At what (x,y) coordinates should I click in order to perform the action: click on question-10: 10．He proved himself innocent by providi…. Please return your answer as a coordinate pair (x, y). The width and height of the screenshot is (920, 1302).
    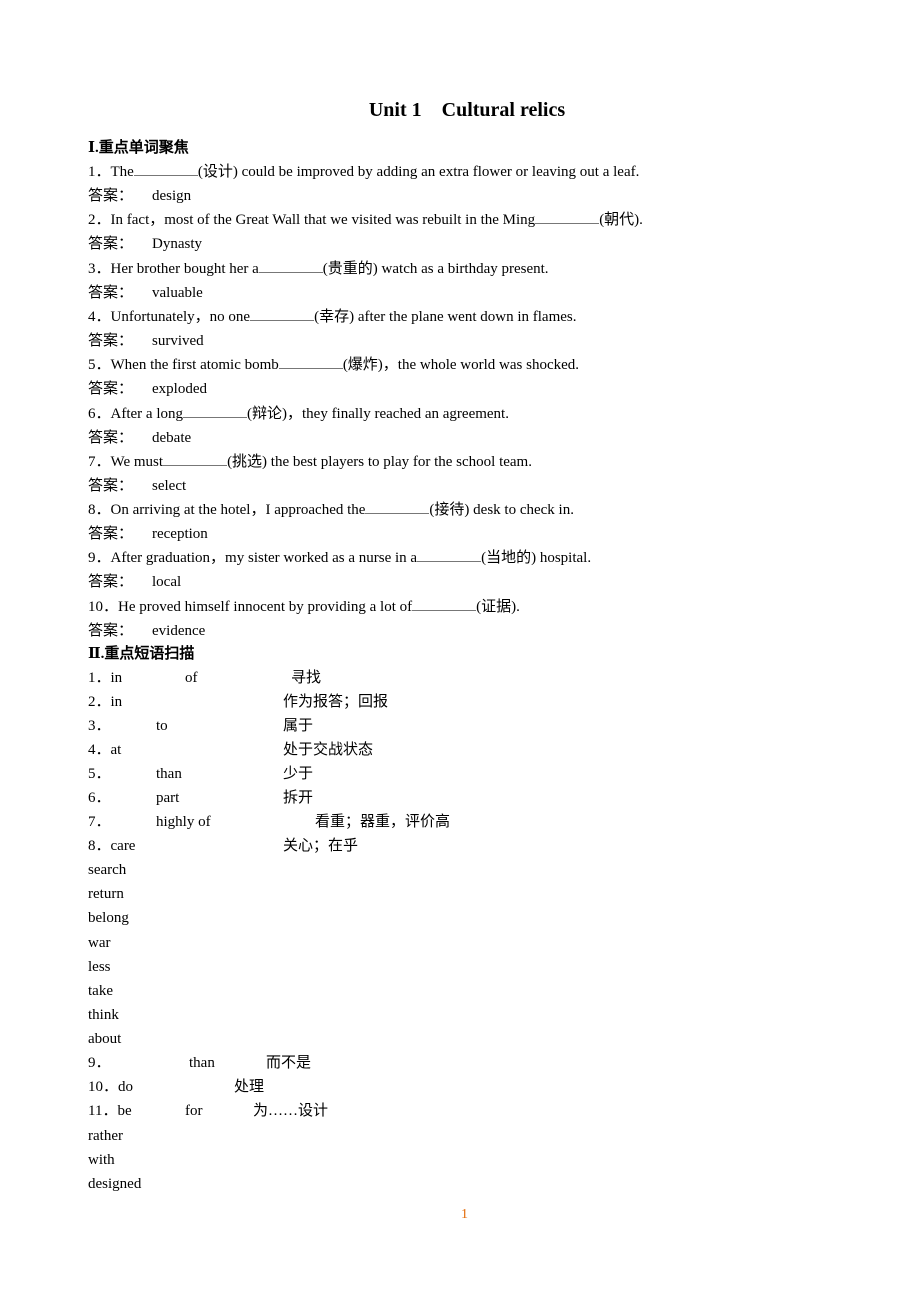
    Looking at the image, I should click on (304, 607).